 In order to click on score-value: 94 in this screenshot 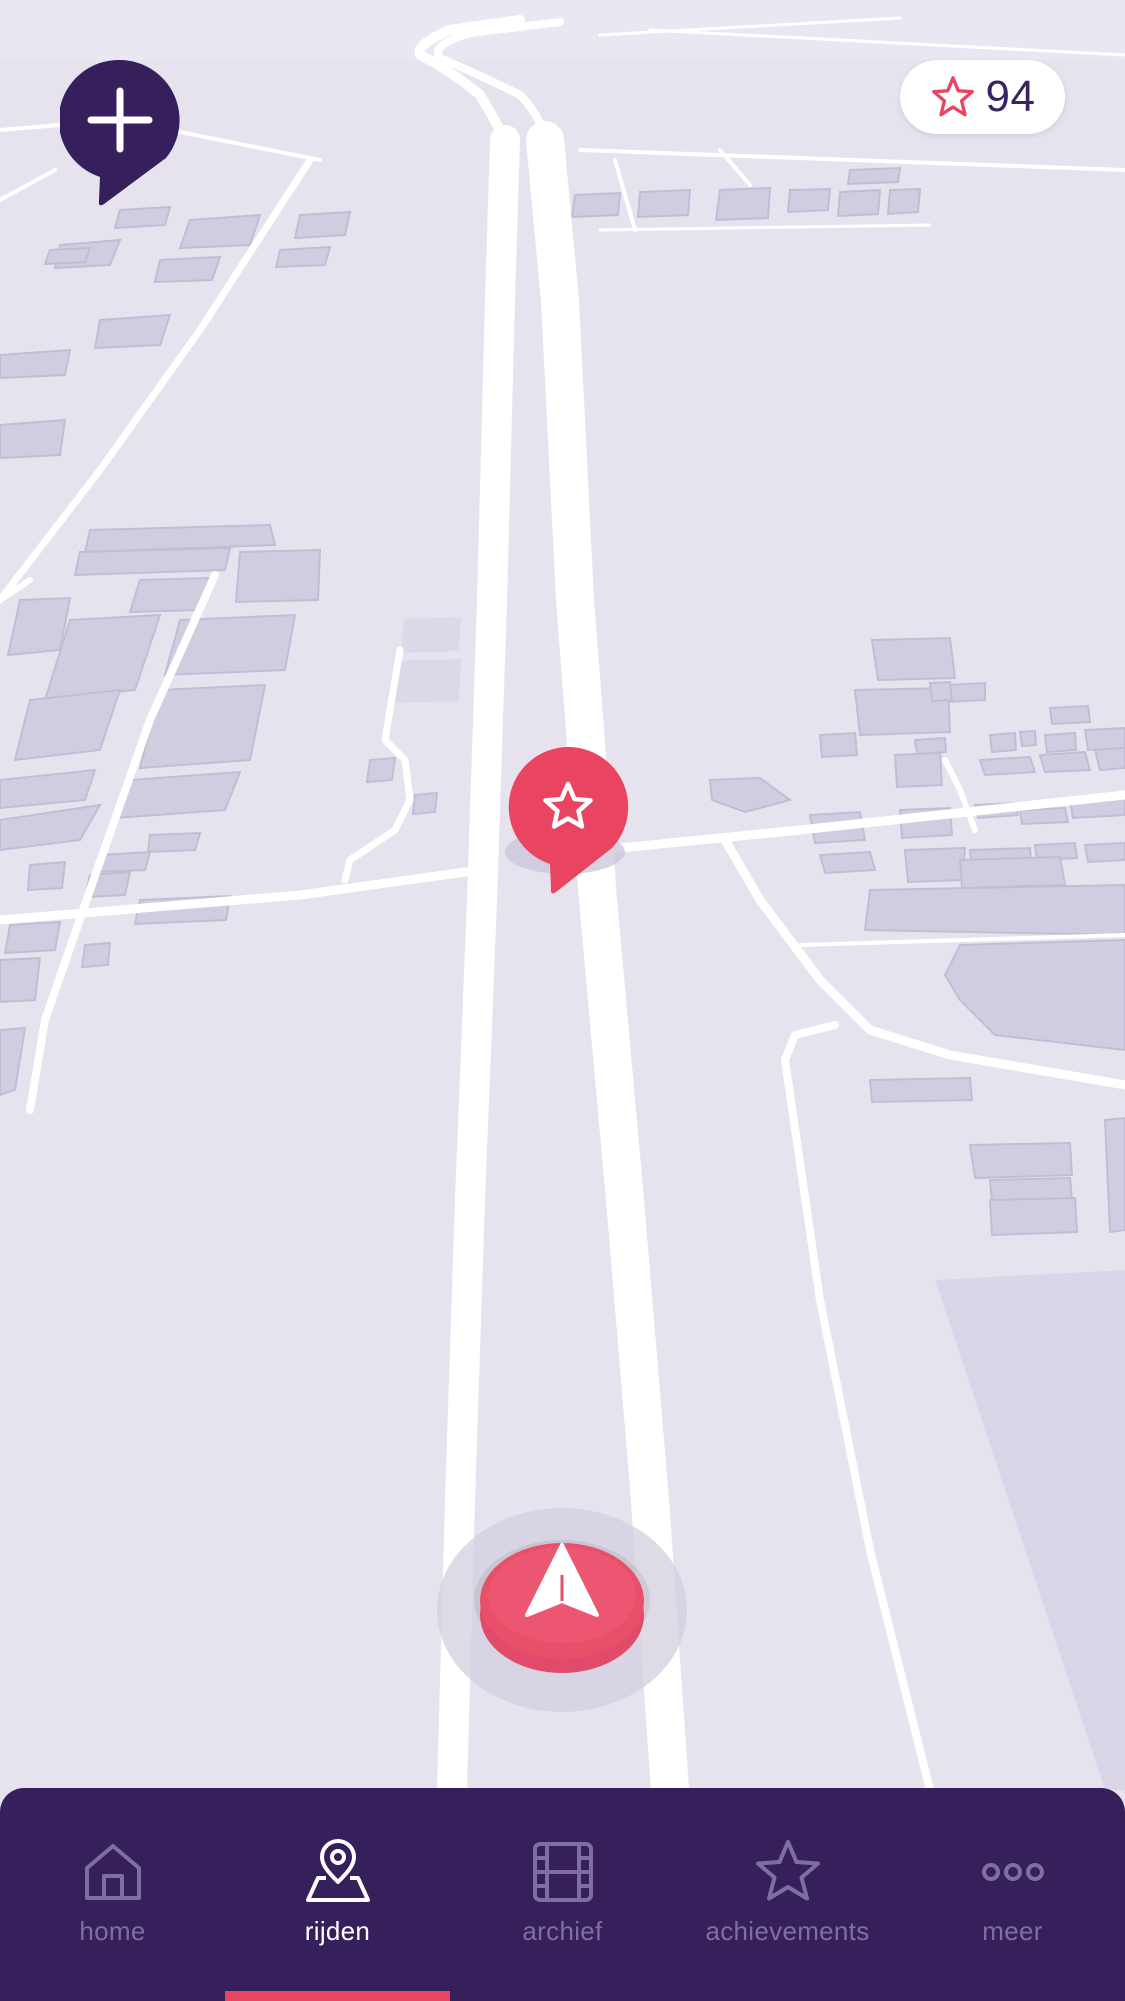, I will do `click(1010, 96)`.